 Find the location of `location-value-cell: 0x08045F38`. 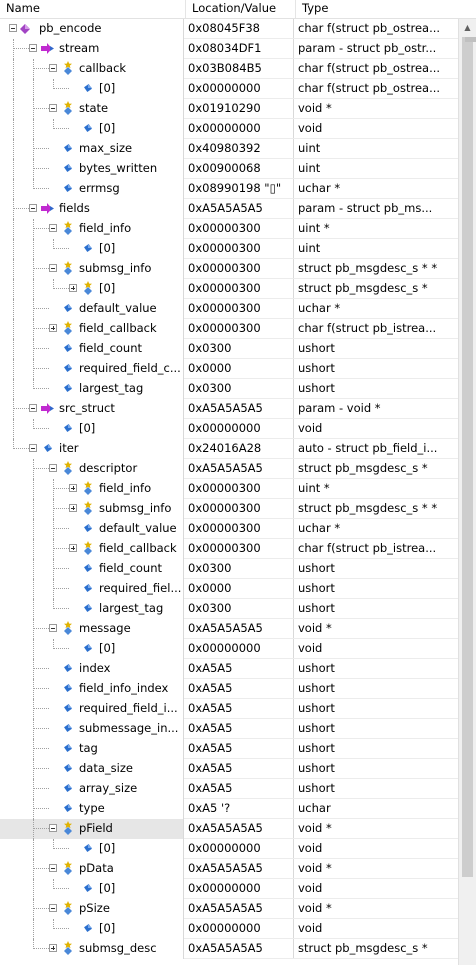

location-value-cell: 0x08045F38 is located at coordinates (239, 29).